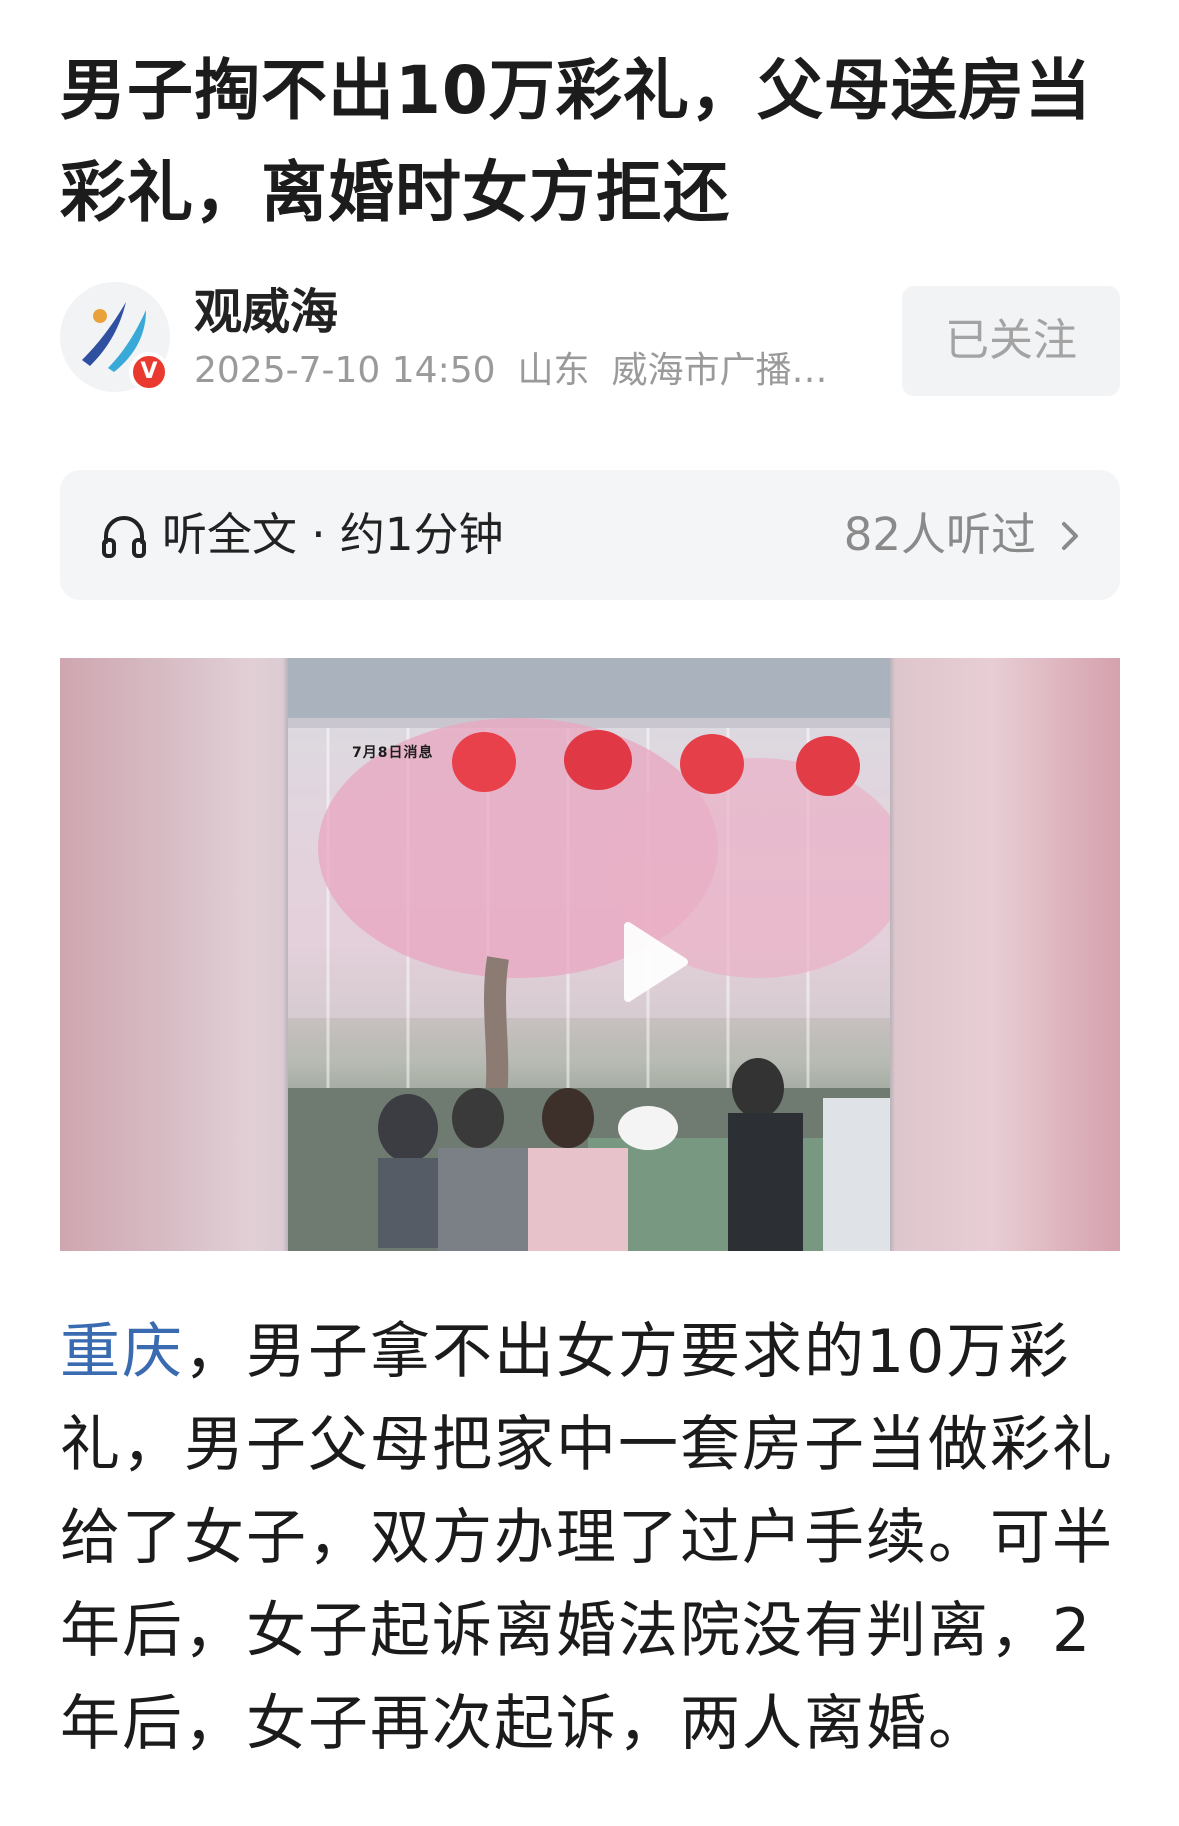 This screenshot has width=1179, height=1826. Describe the element at coordinates (1070, 536) in the screenshot. I see `chevron-right-icon` at that location.